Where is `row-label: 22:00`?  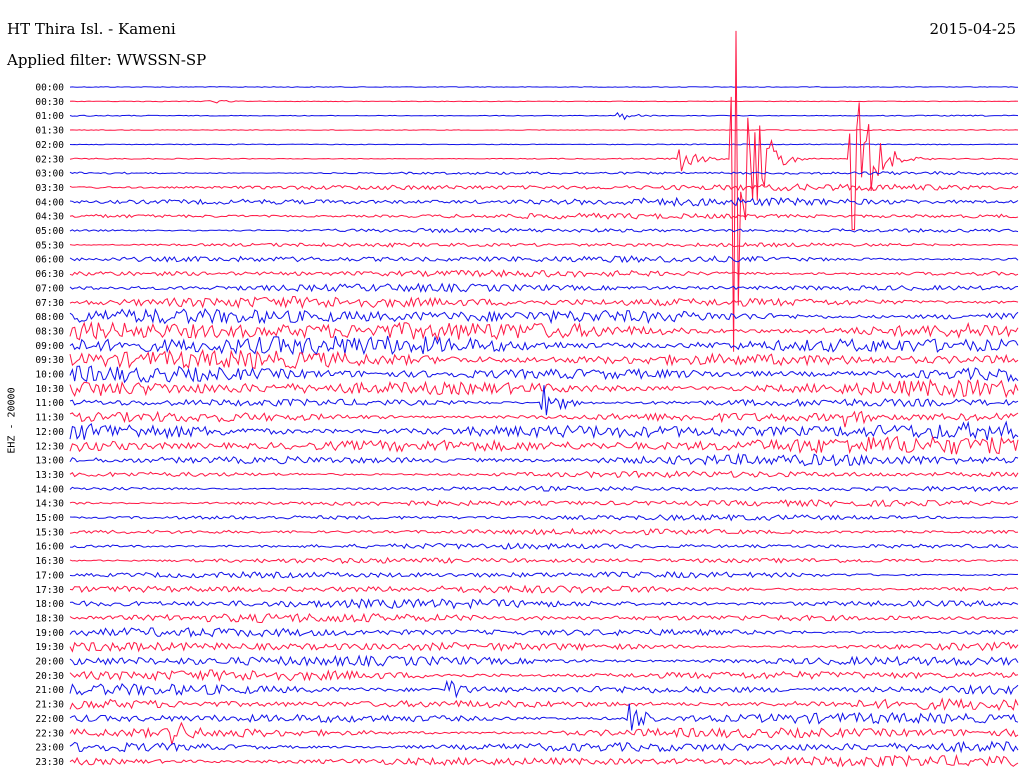 row-label: 22:00 is located at coordinates (49, 719).